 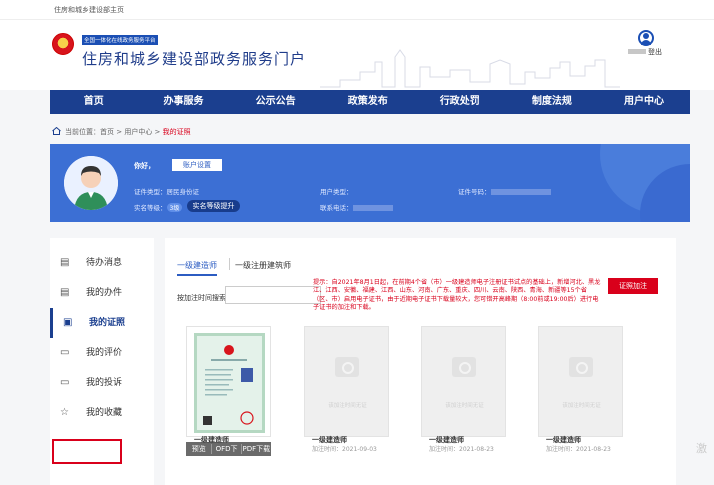 I want to click on document-icon: ▤, so click(x=65, y=292).